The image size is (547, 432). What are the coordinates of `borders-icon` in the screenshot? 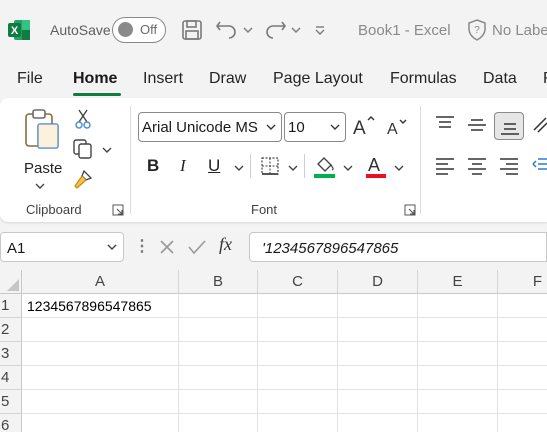 It's located at (270, 166).